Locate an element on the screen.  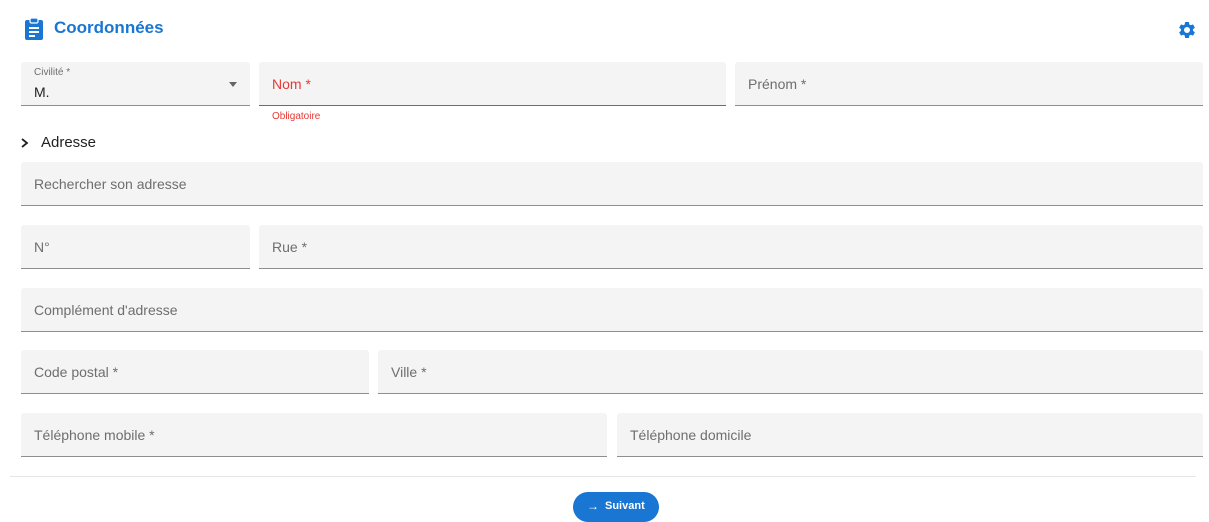
complement-placeholder: Complément d'adresse is located at coordinates (106, 310).